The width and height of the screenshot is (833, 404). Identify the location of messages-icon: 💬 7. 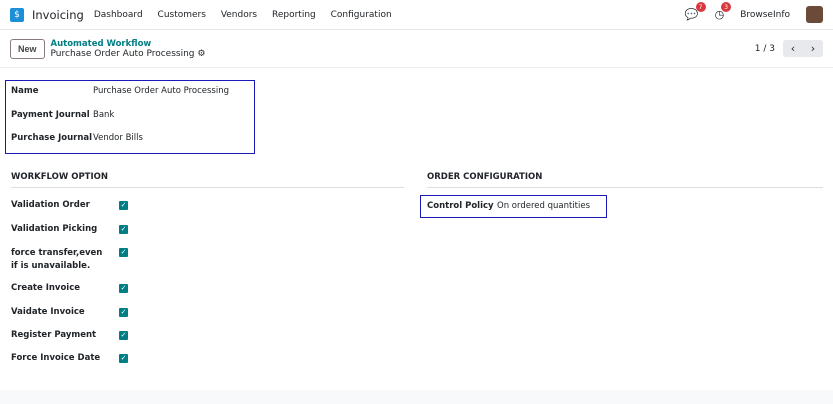
(695, 11).